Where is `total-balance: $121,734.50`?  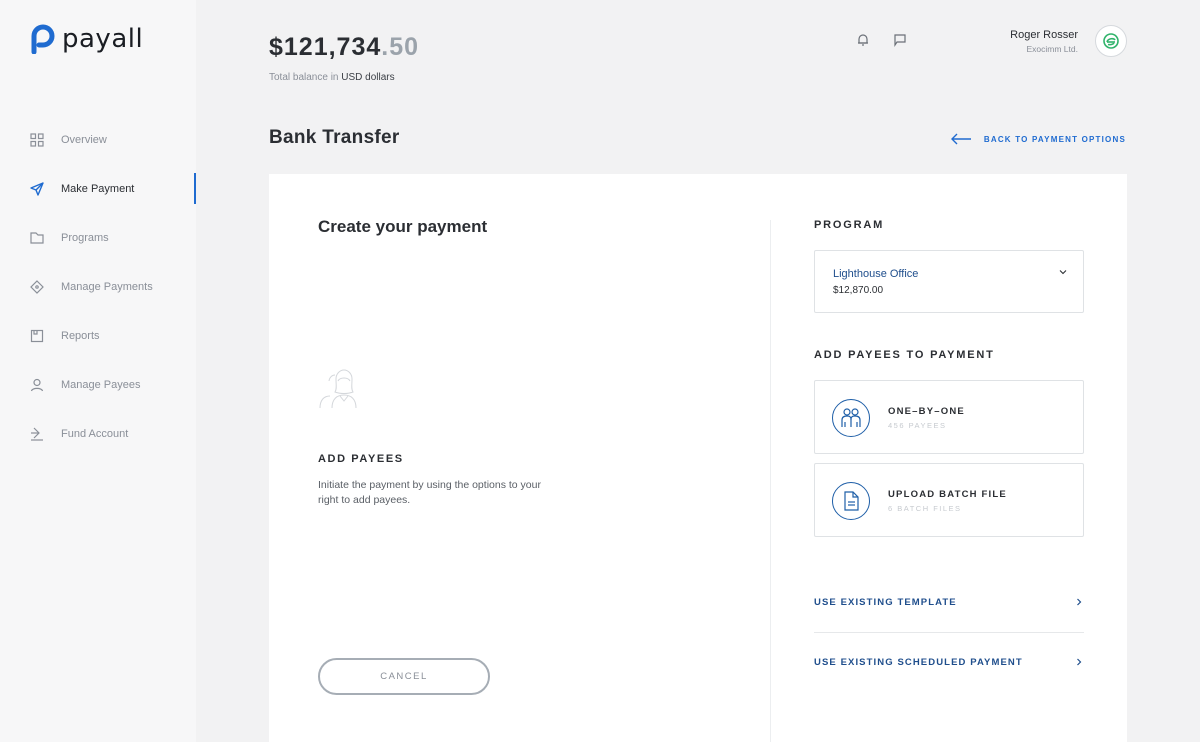
total-balance: $121,734.50 is located at coordinates (344, 47).